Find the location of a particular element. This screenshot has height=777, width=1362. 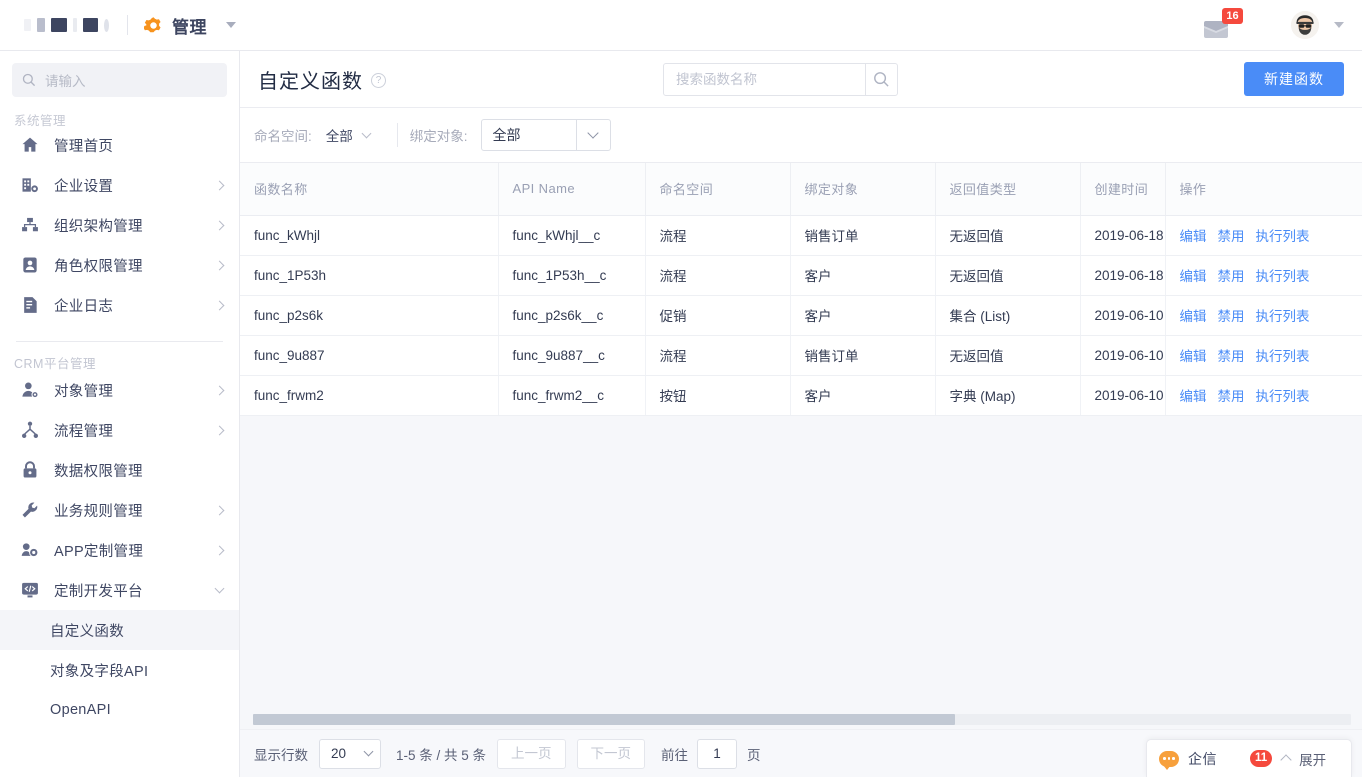

sidebar-item-enterprise-log: 企业日志 is located at coordinates (119, 305).